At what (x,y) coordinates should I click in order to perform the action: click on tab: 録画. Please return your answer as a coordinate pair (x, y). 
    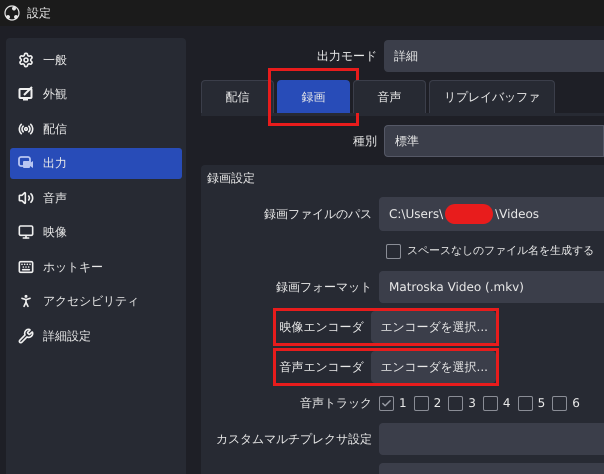
    Looking at the image, I should click on (313, 96).